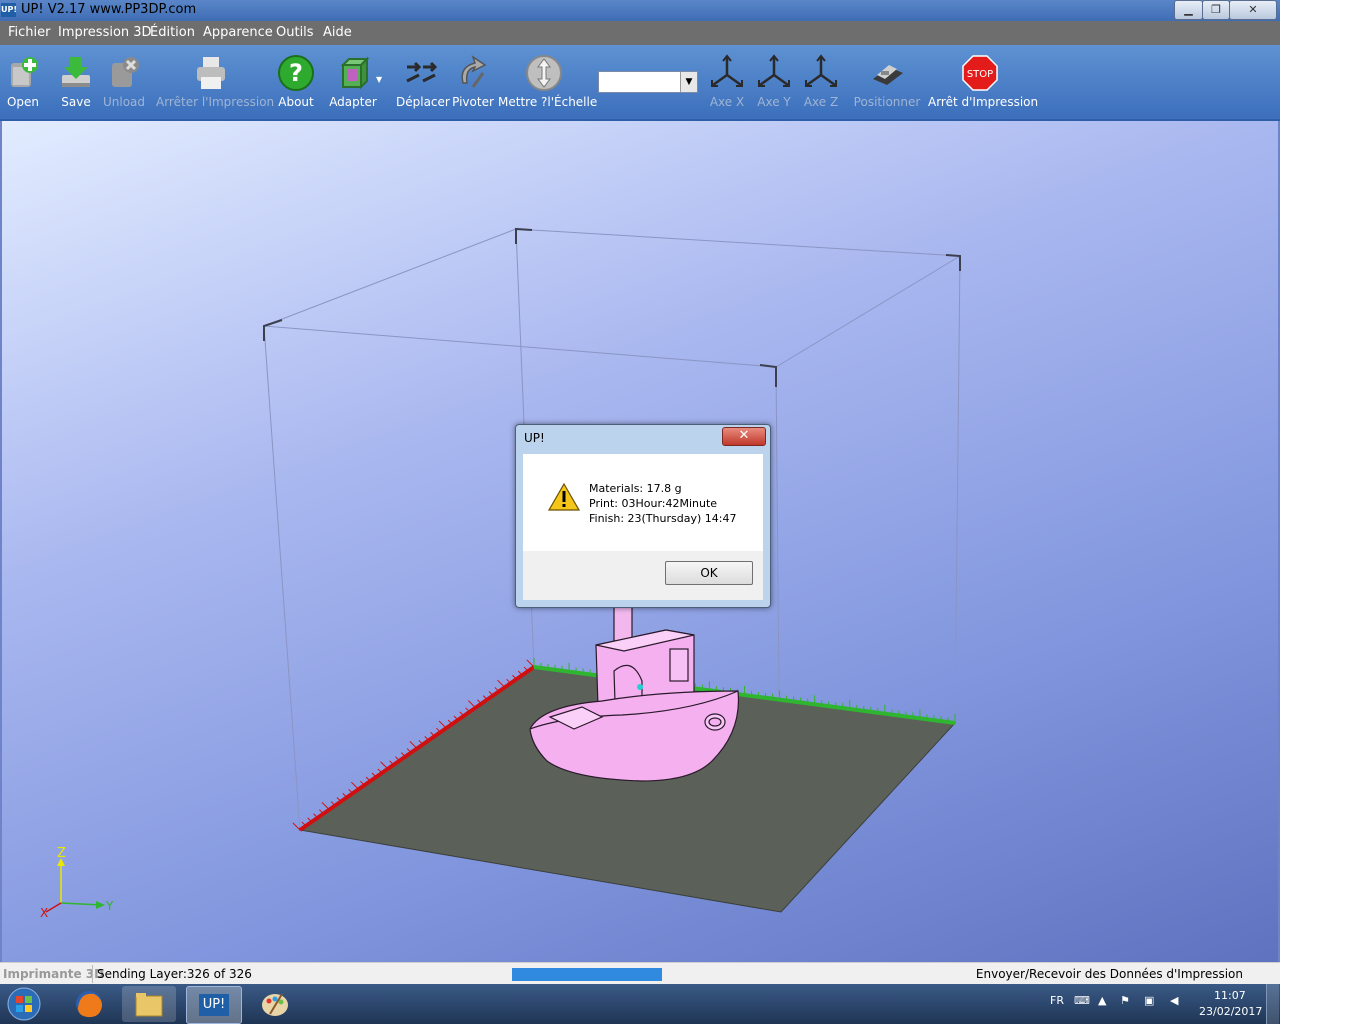 Image resolution: width=1345 pixels, height=1025 pixels. I want to click on windows-logo-icon, so click(24, 1004).